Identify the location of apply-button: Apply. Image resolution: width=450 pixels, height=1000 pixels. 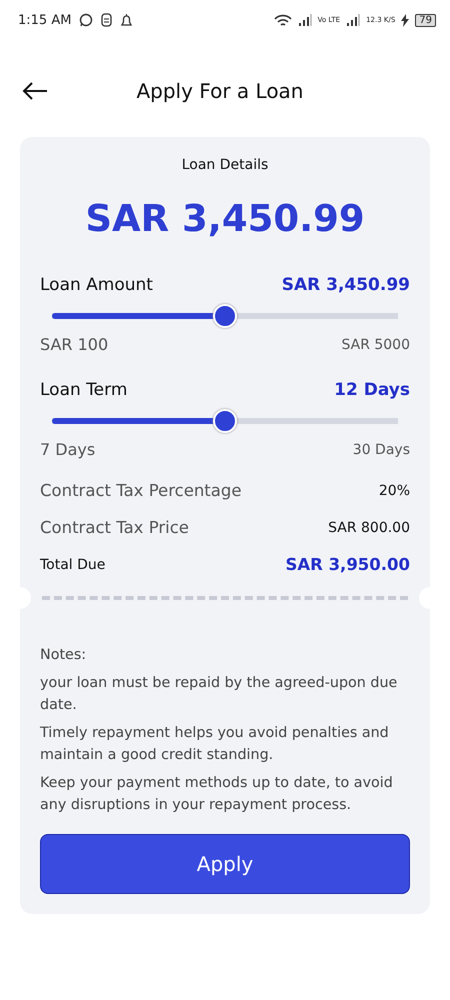
(225, 864).